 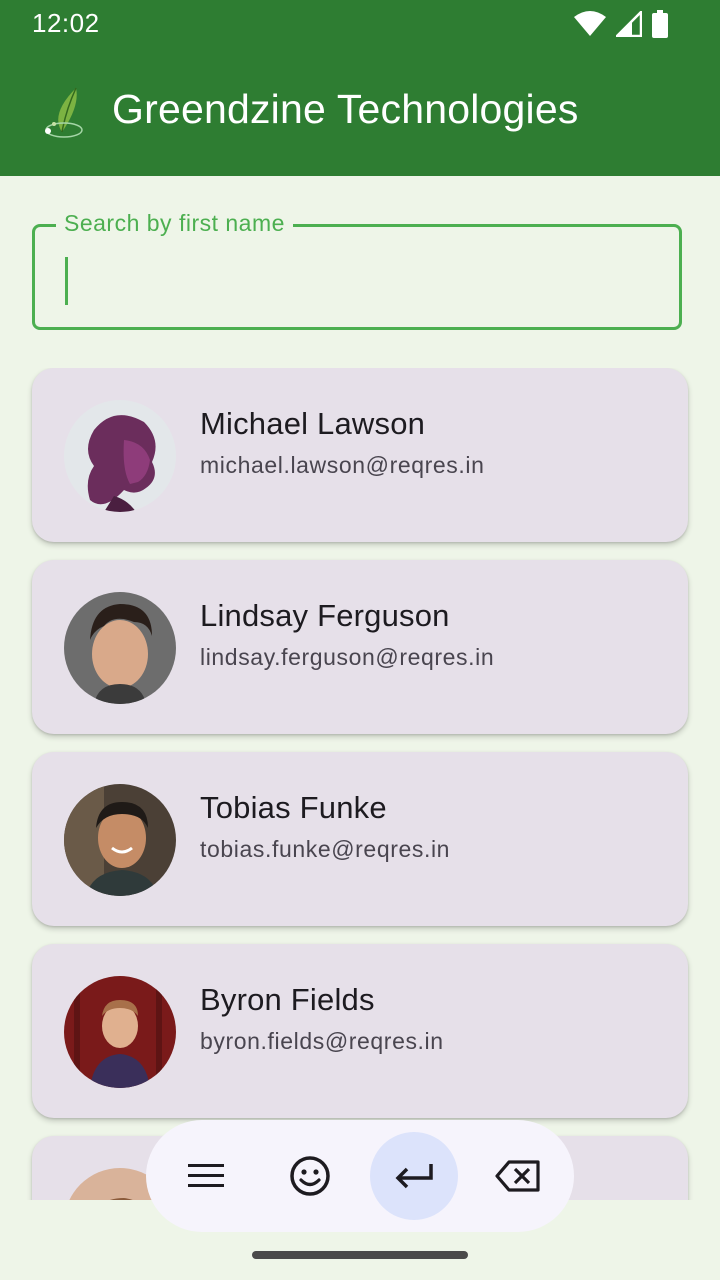 What do you see at coordinates (287, 999) in the screenshot?
I see `user-name: Byron Fields` at bounding box center [287, 999].